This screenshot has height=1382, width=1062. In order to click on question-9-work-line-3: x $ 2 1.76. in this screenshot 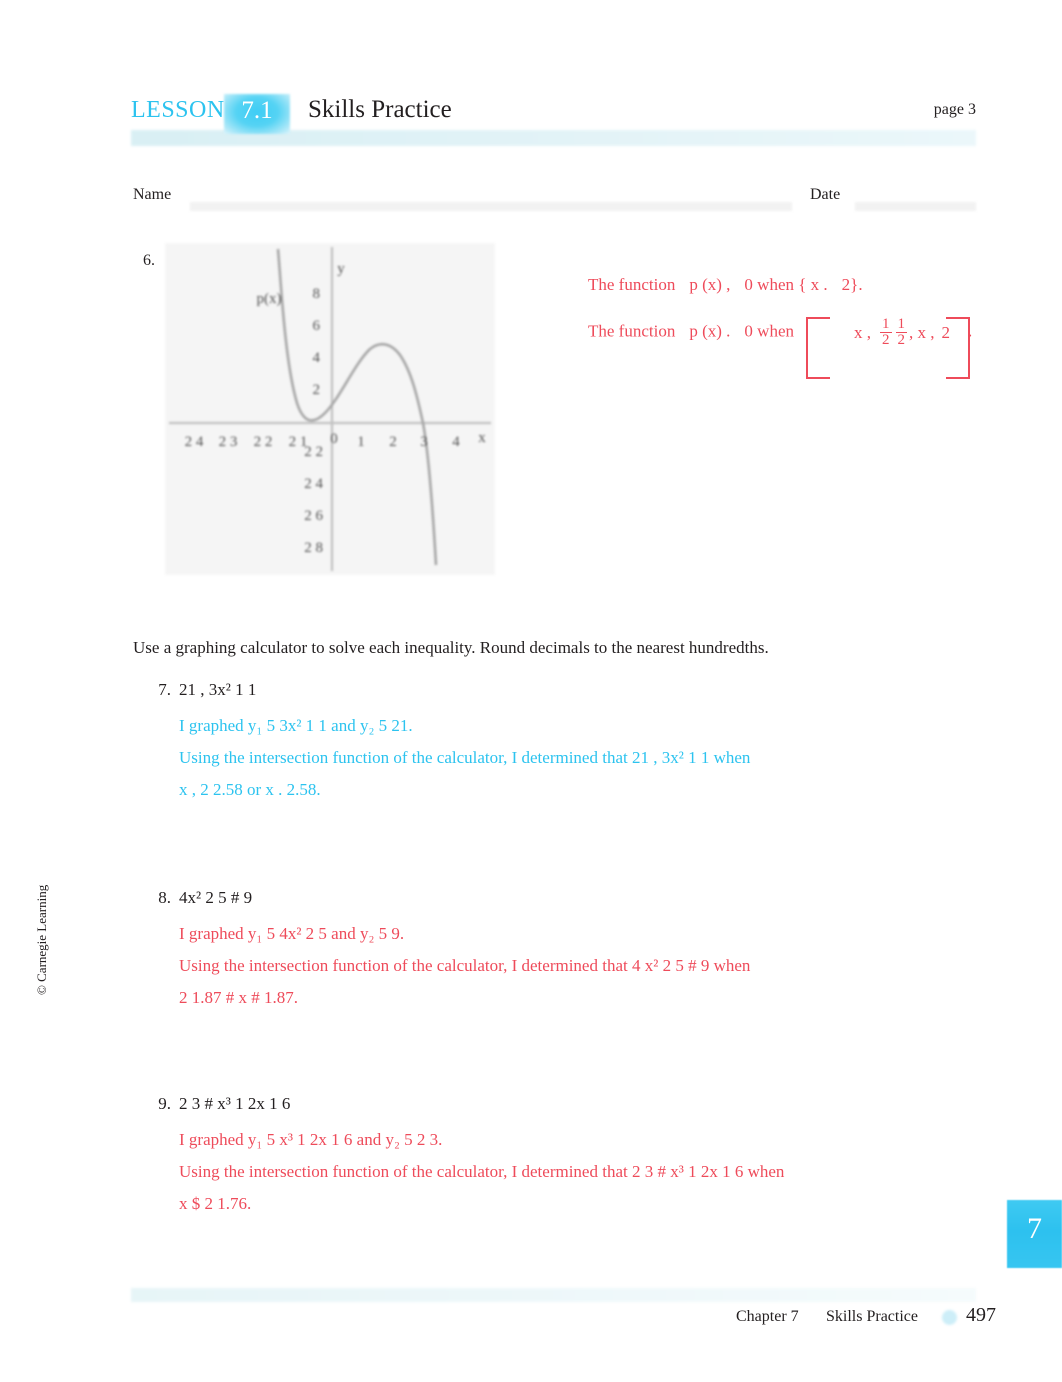, I will do `click(215, 1203)`.